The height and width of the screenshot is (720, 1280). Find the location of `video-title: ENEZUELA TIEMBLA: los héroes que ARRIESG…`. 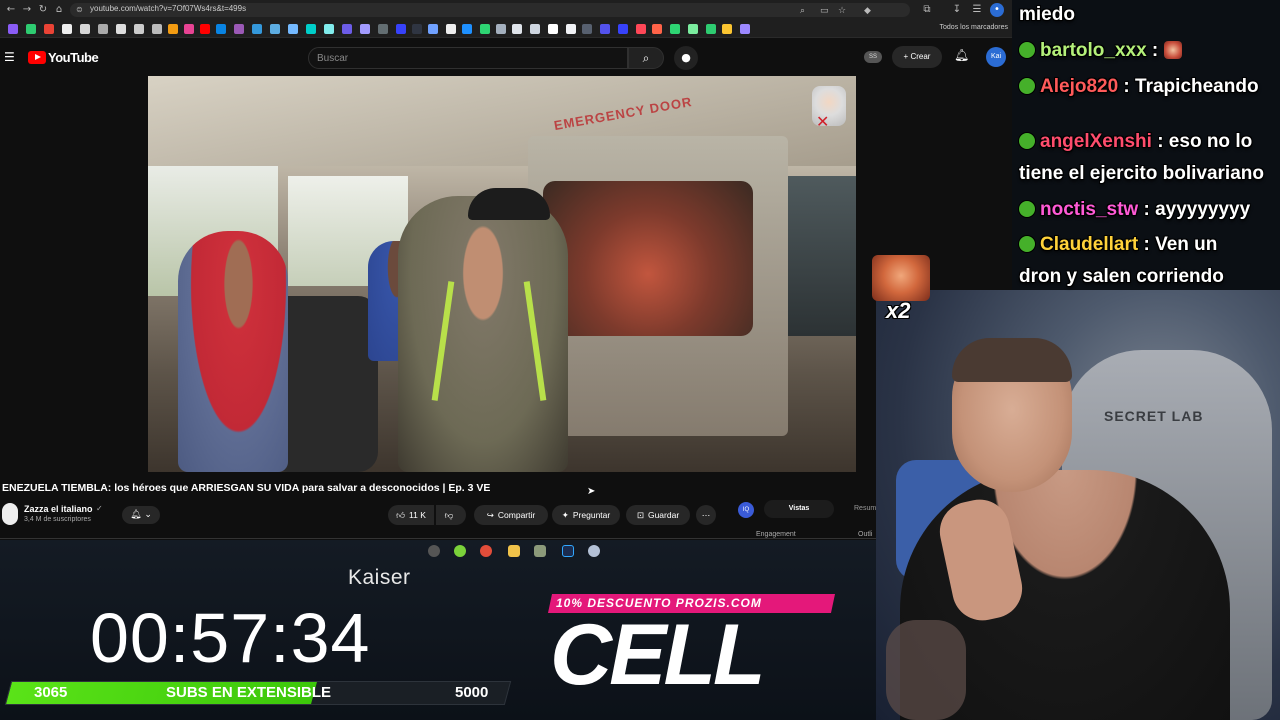

video-title: ENEZUELA TIEMBLA: los héroes que ARRIESG… is located at coordinates (246, 488).